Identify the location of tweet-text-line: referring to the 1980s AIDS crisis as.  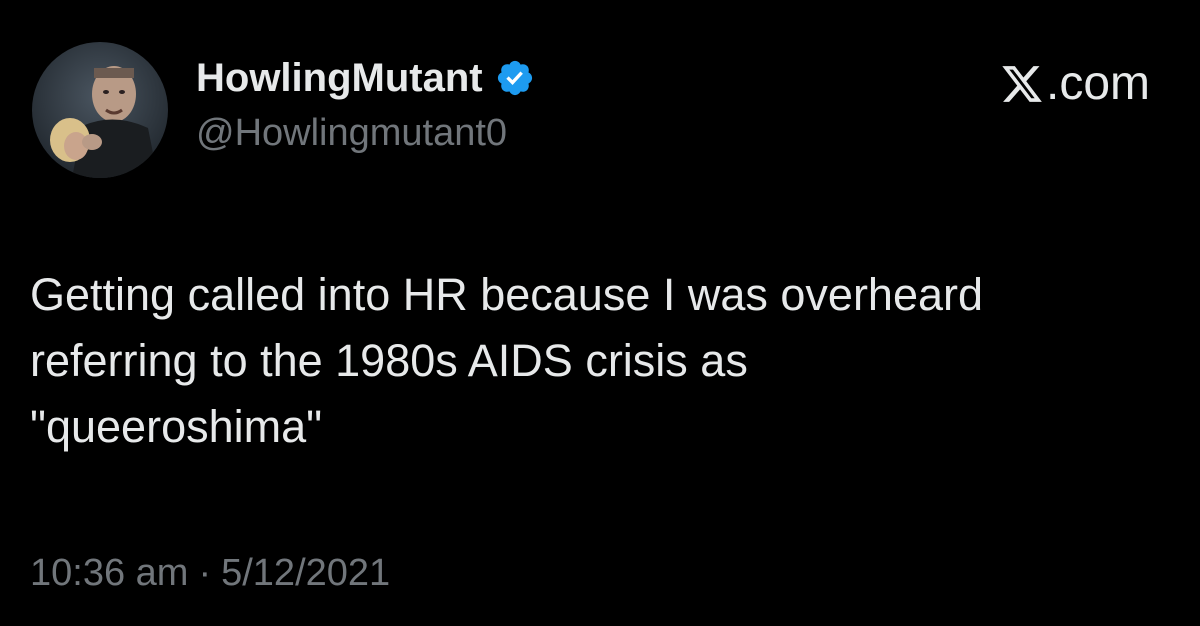
(389, 360).